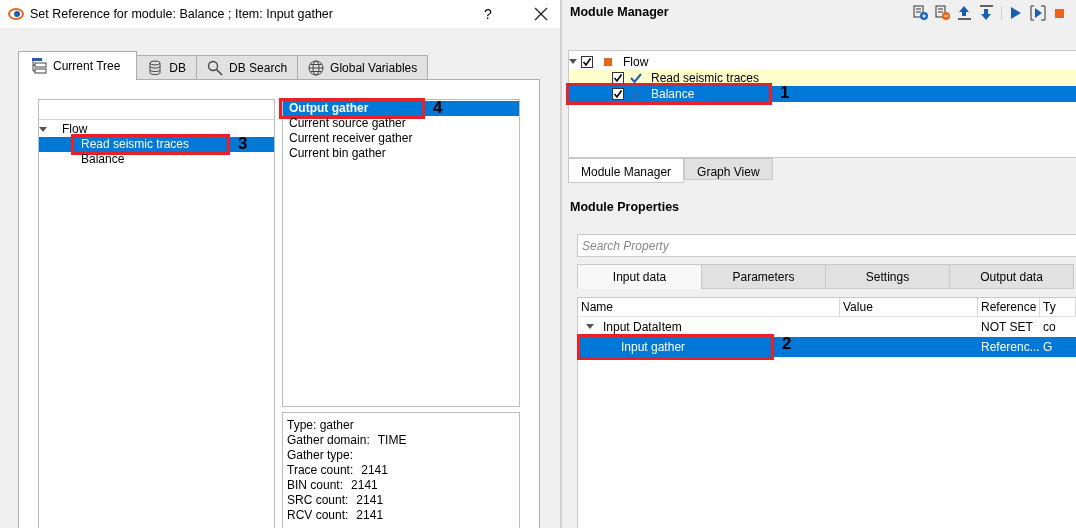 This screenshot has height=528, width=1076. I want to click on panel-title: Module Properties, so click(625, 208).